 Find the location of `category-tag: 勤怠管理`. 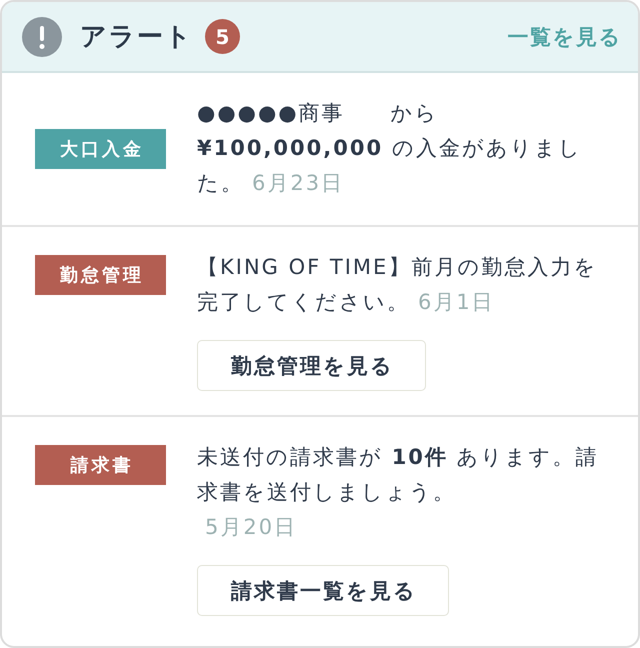

category-tag: 勤怠管理 is located at coordinates (100, 275).